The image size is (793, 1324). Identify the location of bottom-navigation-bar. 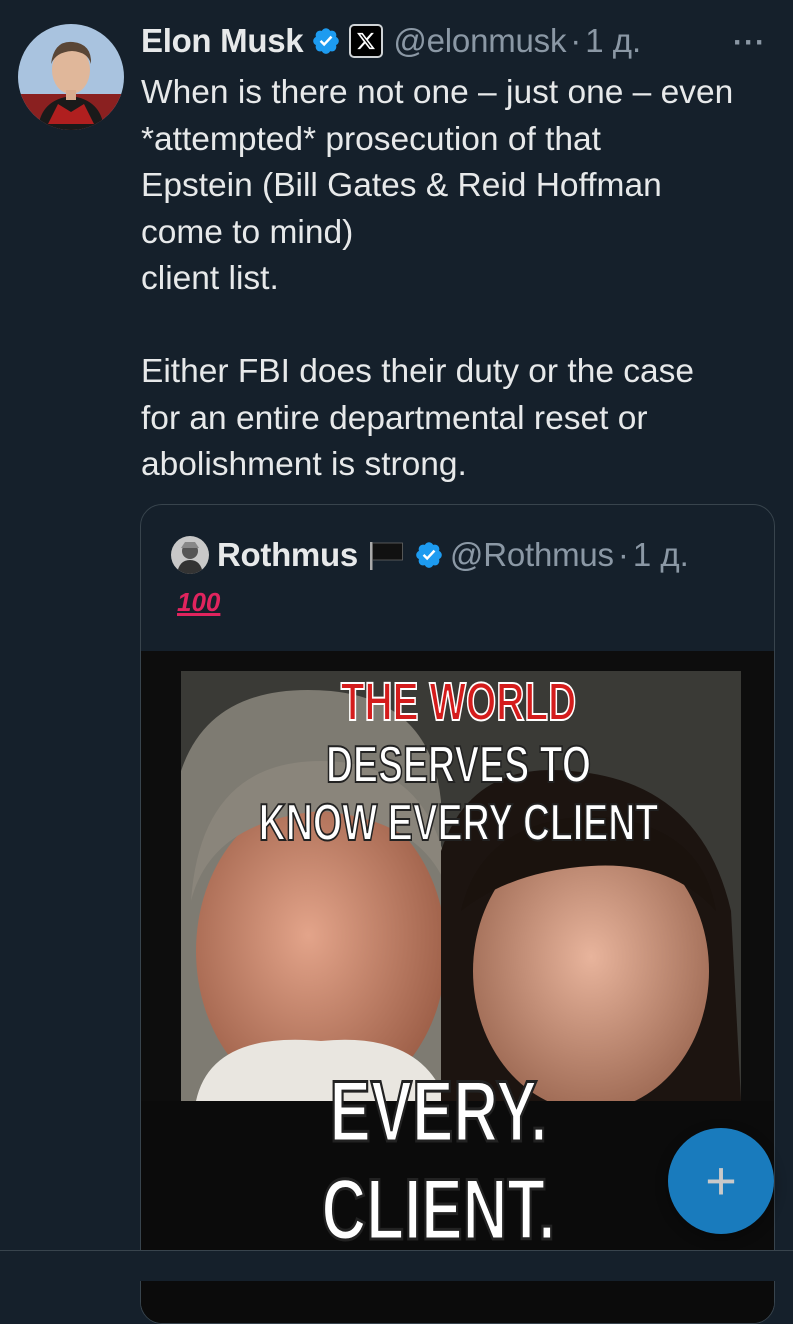
(396, 1265).